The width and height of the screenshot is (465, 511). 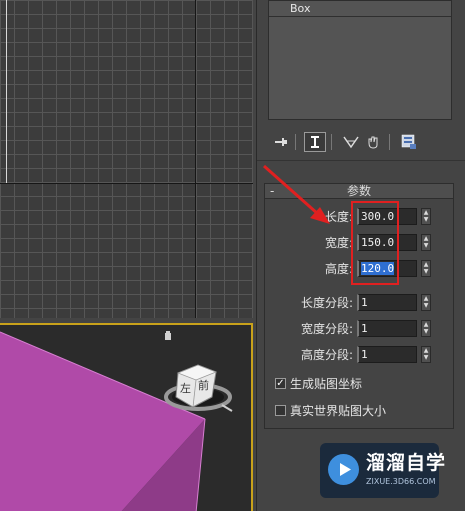 I want to click on real-world-map-size-box, so click(x=280, y=410).